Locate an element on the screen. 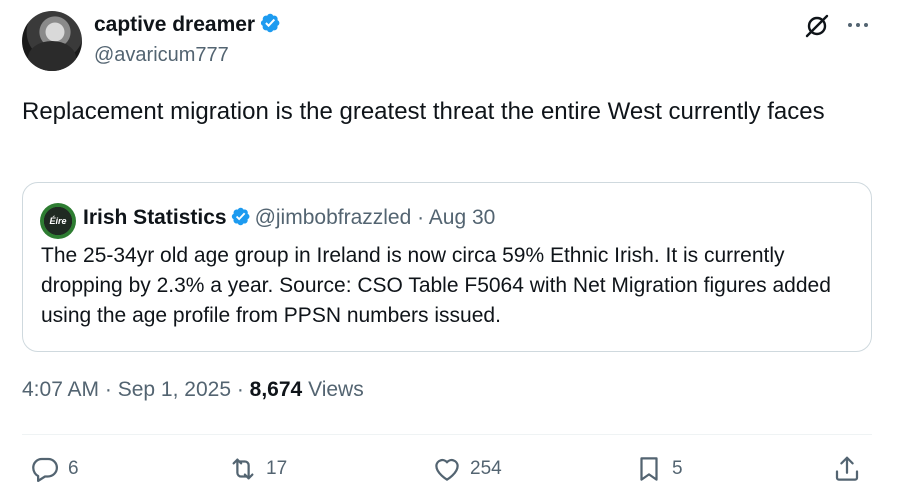  bookmark-icon is located at coordinates (649, 469).